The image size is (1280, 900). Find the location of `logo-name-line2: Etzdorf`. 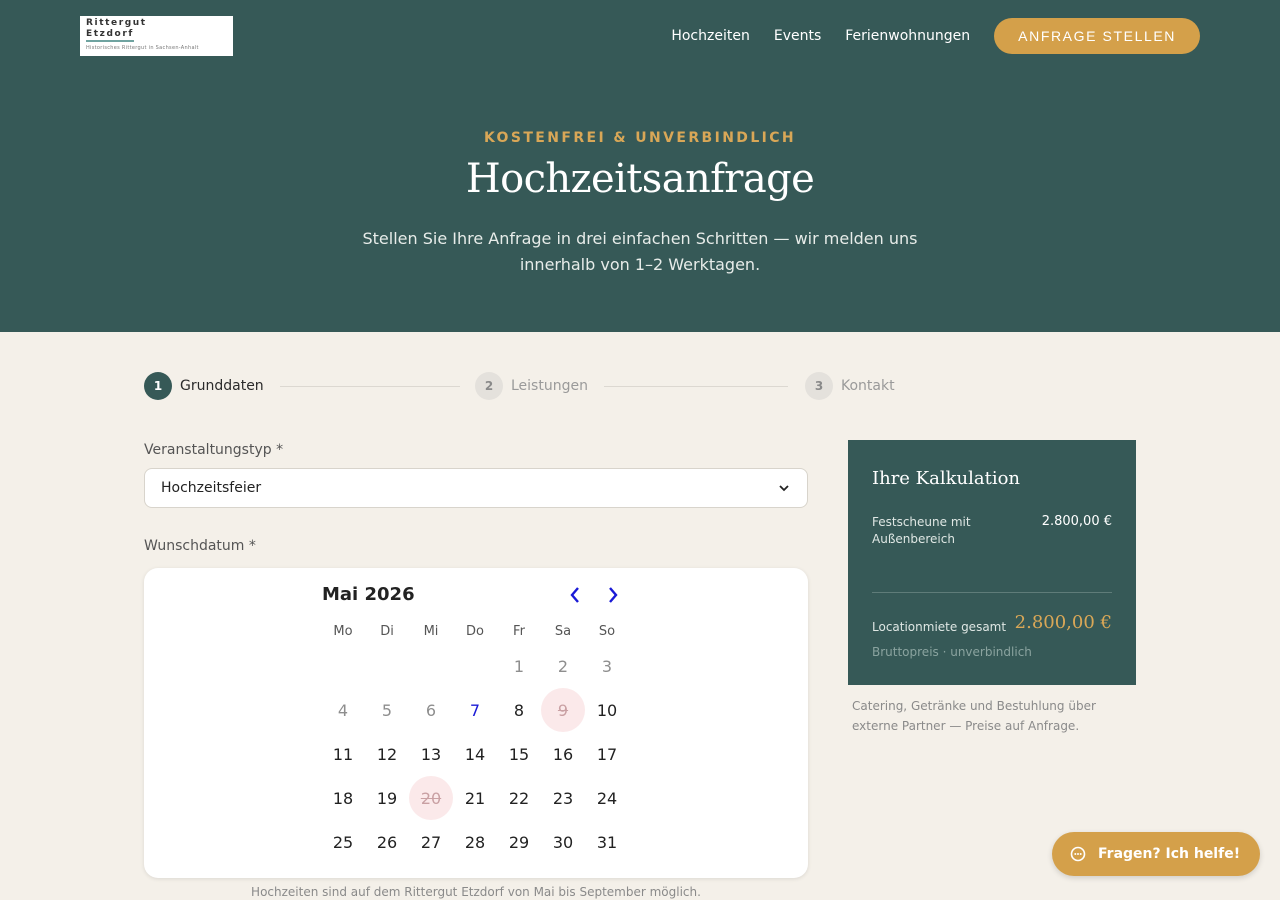

logo-name-line2: Etzdorf is located at coordinates (110, 35).